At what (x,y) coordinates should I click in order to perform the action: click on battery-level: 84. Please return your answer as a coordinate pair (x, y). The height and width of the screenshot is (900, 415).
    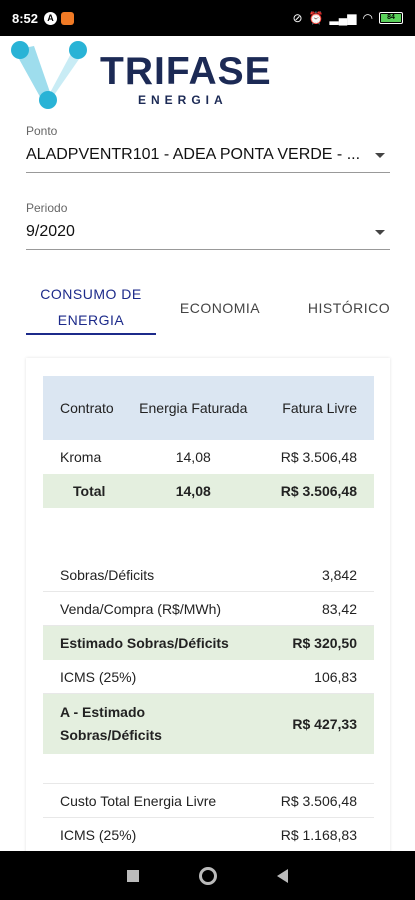
    Looking at the image, I should click on (391, 18).